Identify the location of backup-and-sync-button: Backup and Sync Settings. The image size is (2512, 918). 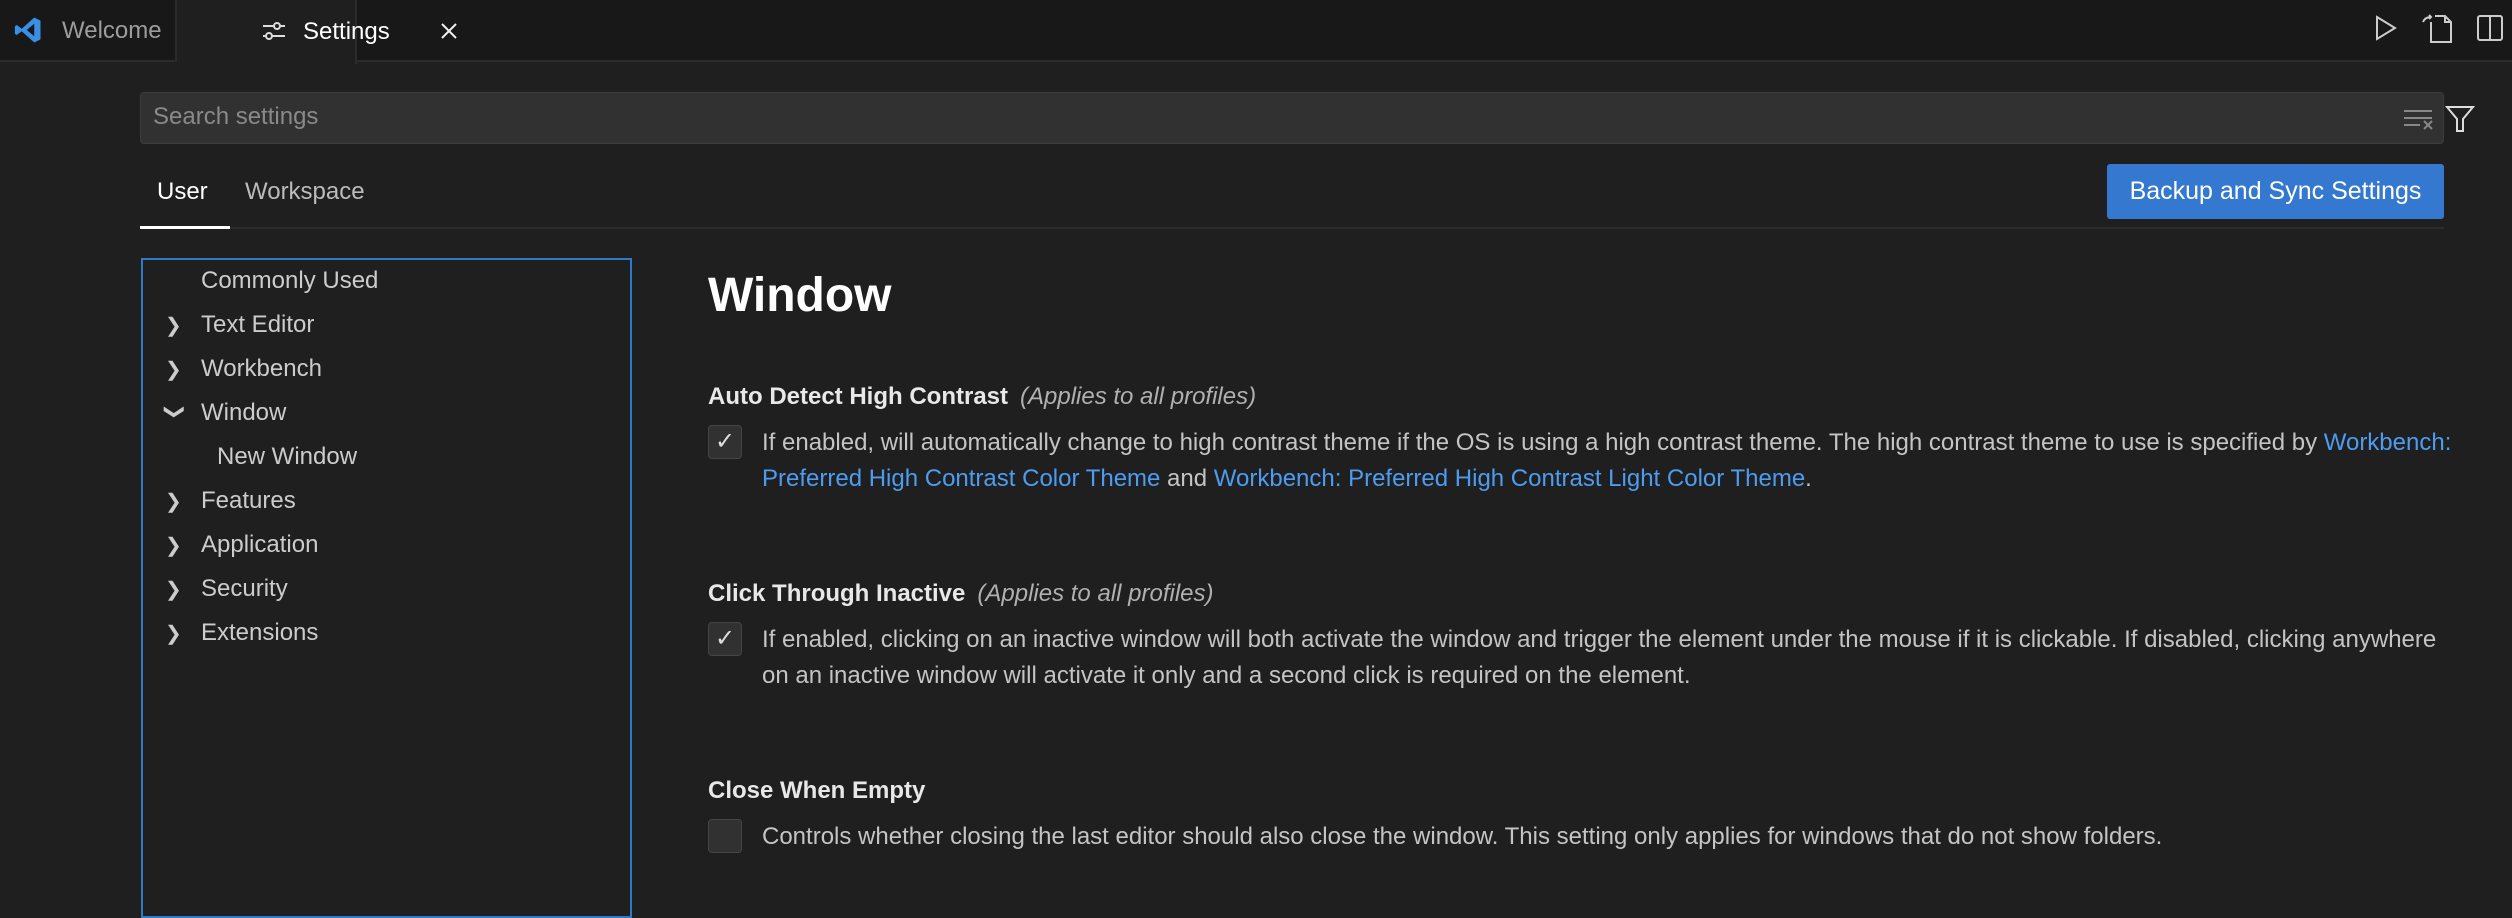
(2275, 191).